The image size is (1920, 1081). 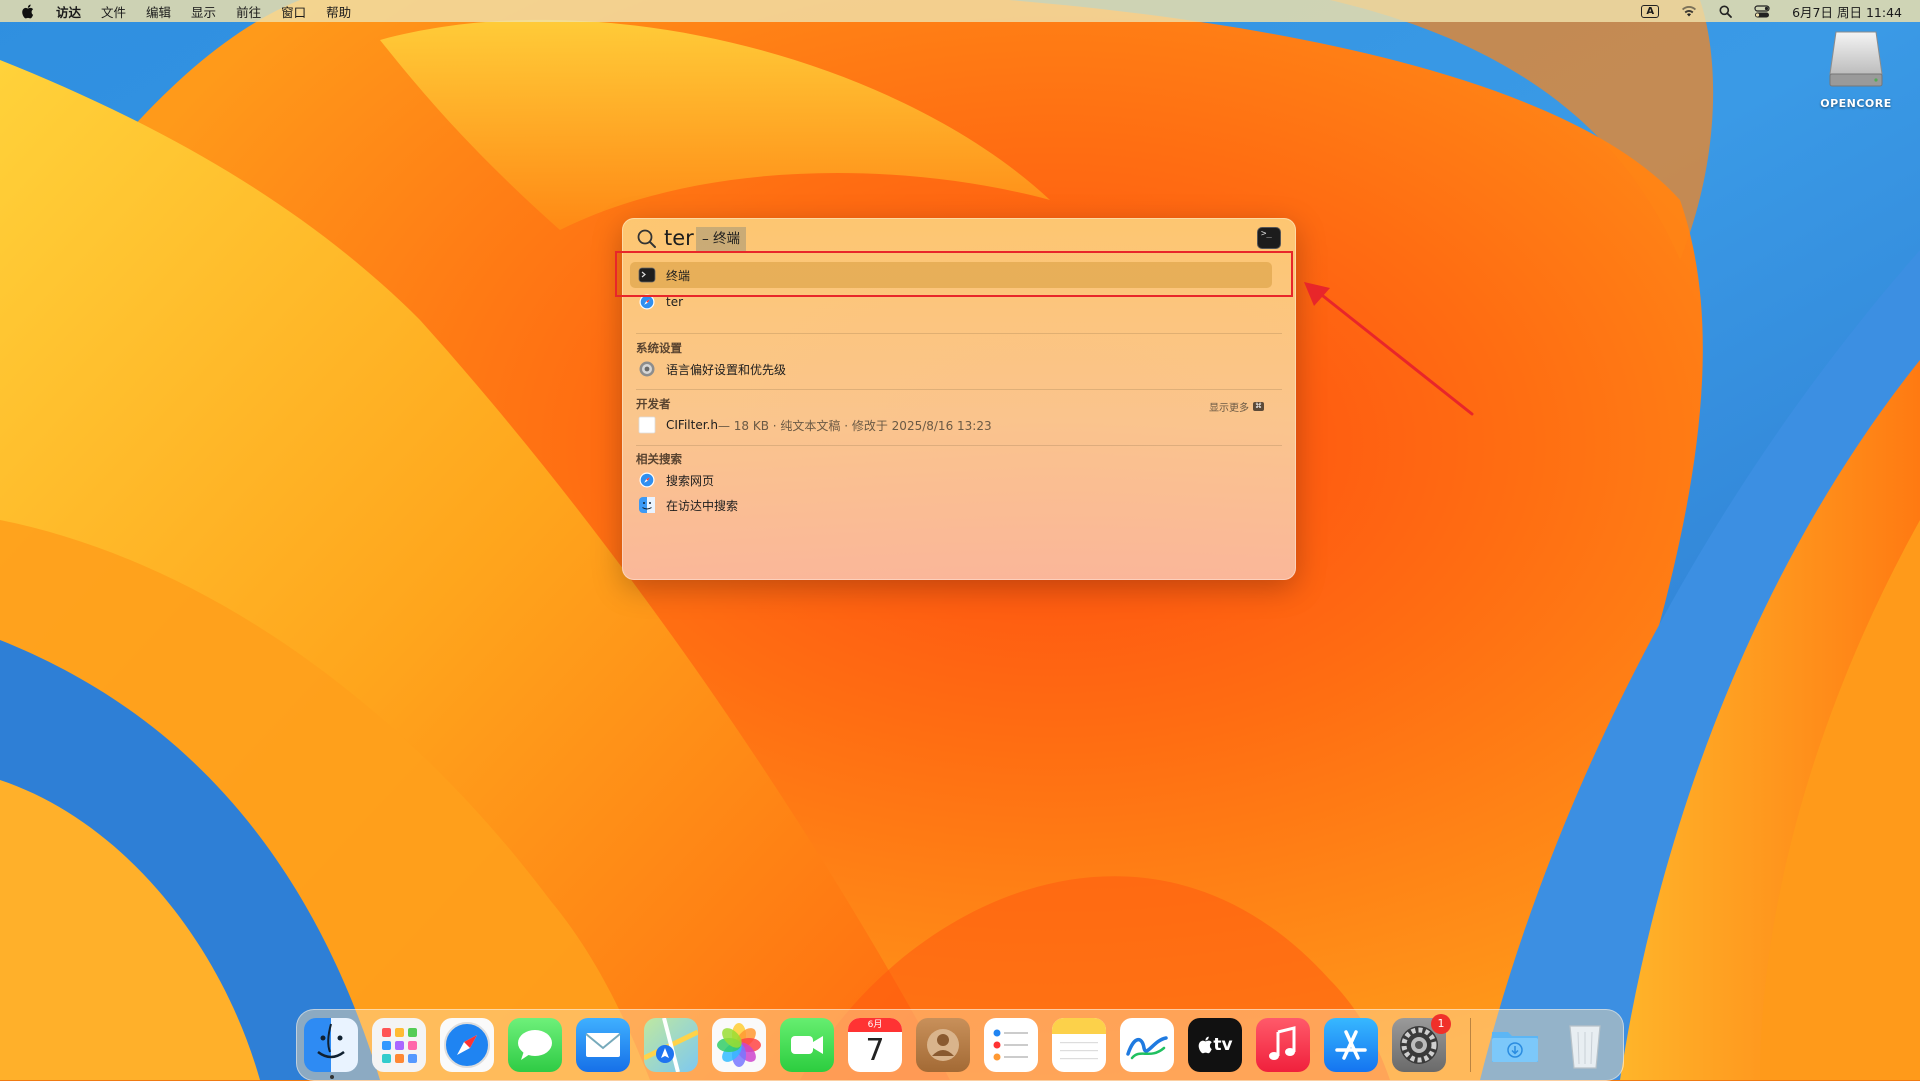 What do you see at coordinates (951, 480) in the screenshot?
I see `result-search-web: 搜索网页` at bounding box center [951, 480].